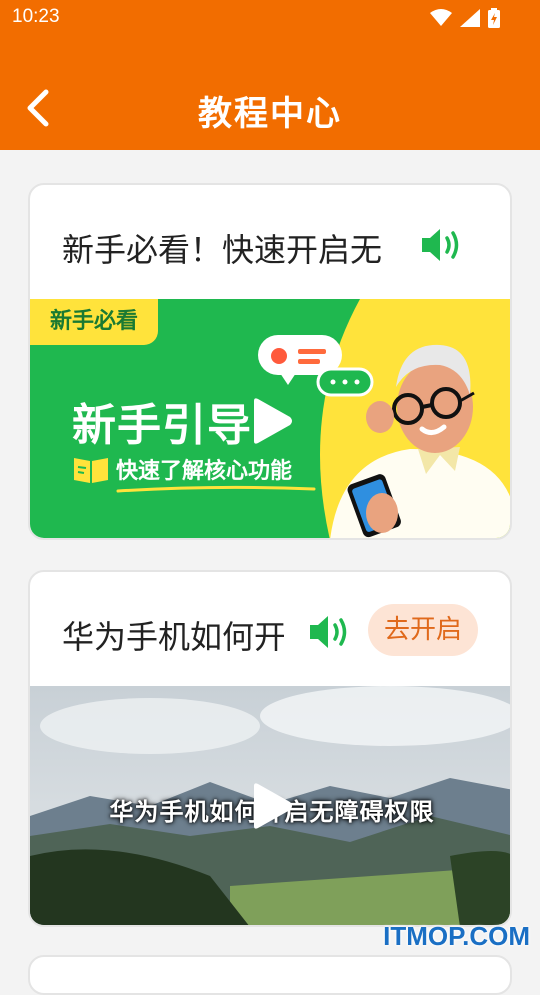  Describe the element at coordinates (494, 18) in the screenshot. I see `battery-icon` at that location.